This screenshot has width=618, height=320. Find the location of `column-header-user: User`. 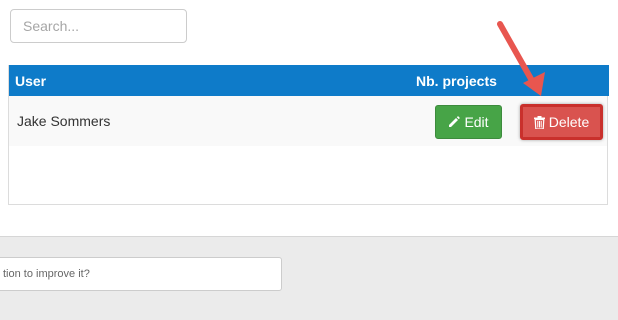

column-header-user: User is located at coordinates (31, 81).